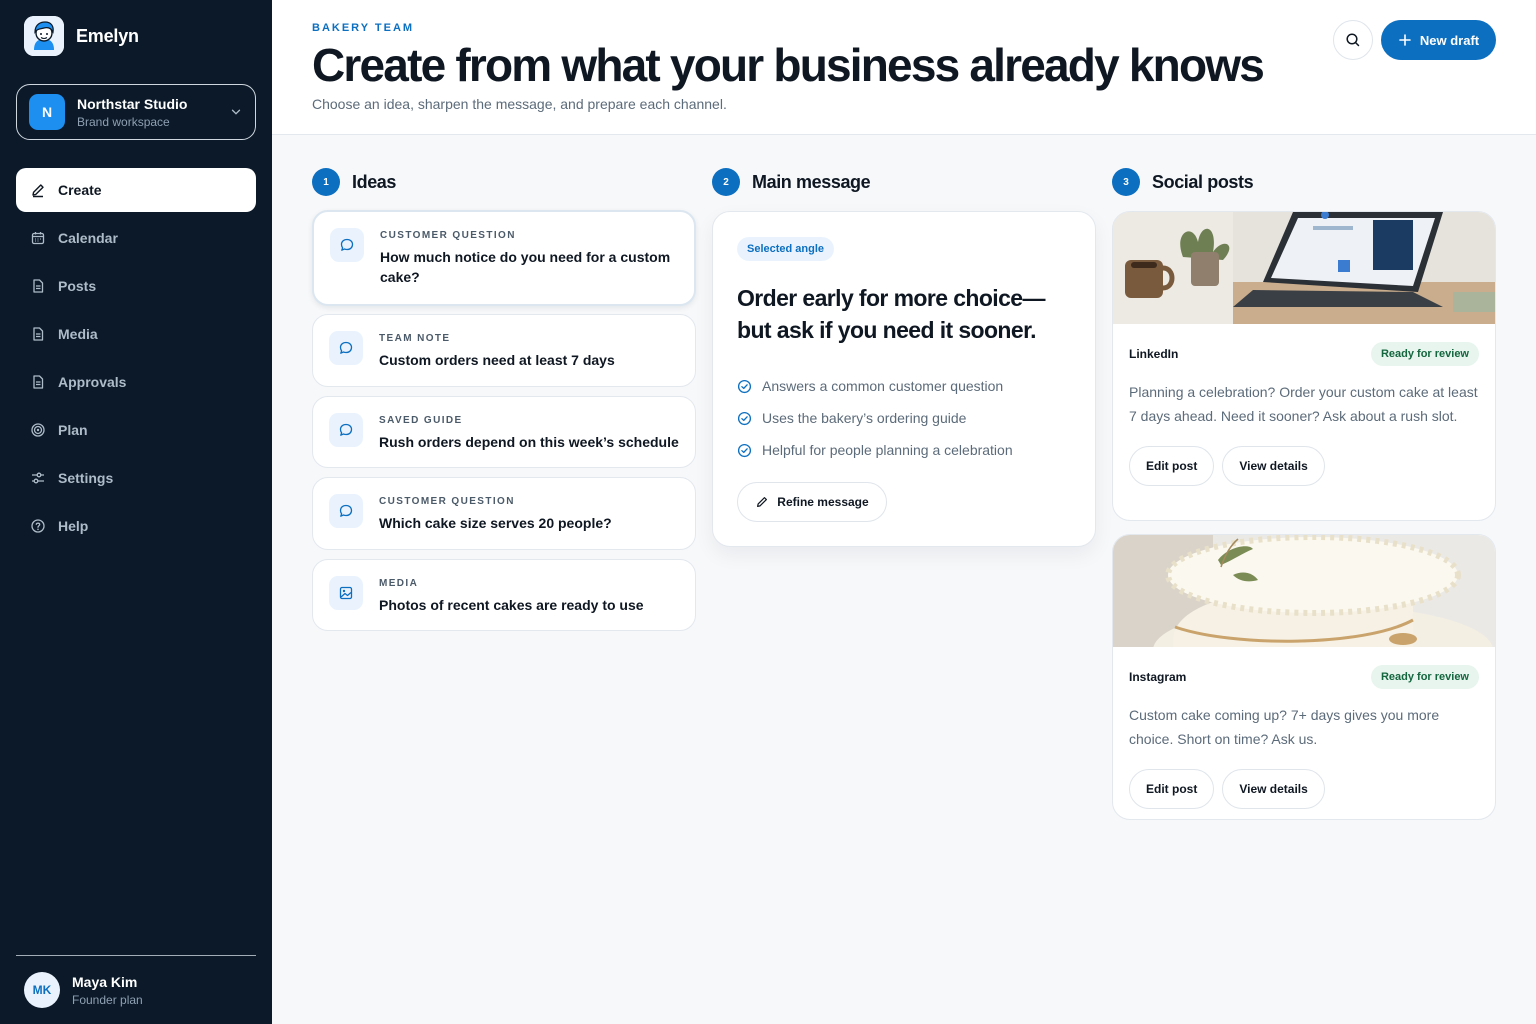 The image size is (1536, 1024). Describe the element at coordinates (421, 420) in the screenshot. I see `idea-kind: SAVED GUIDE` at that location.